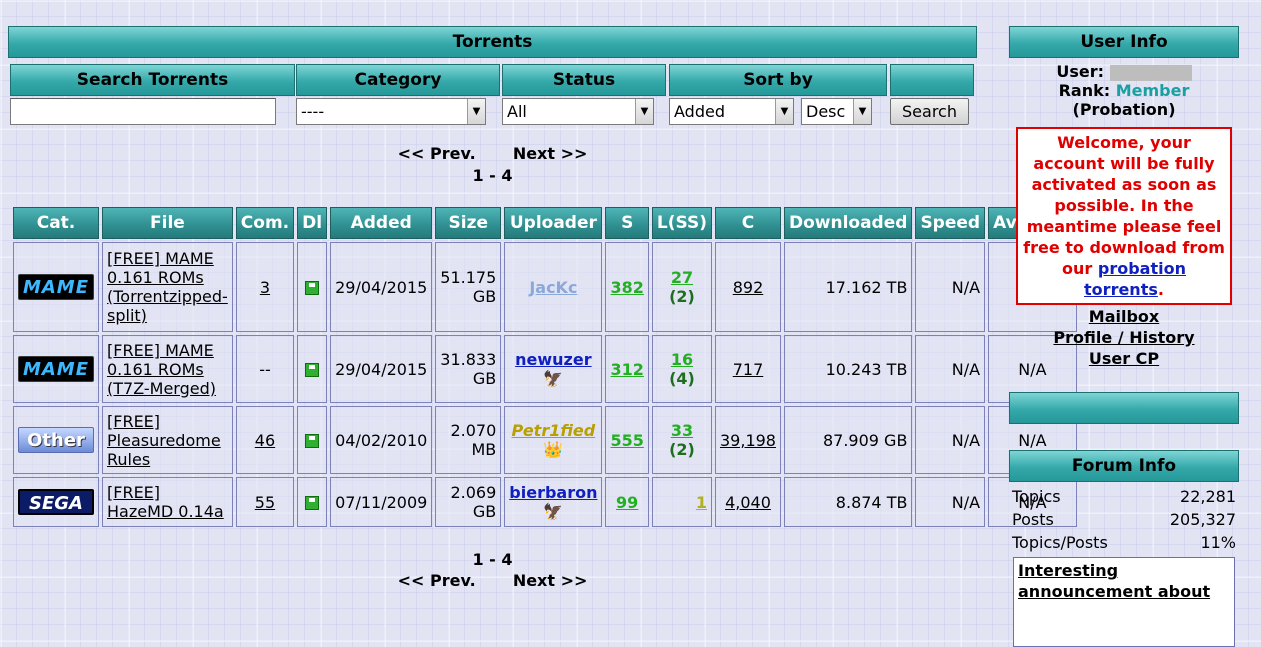  Describe the element at coordinates (681, 223) in the screenshot. I see `col-leechers: L(SS)` at that location.